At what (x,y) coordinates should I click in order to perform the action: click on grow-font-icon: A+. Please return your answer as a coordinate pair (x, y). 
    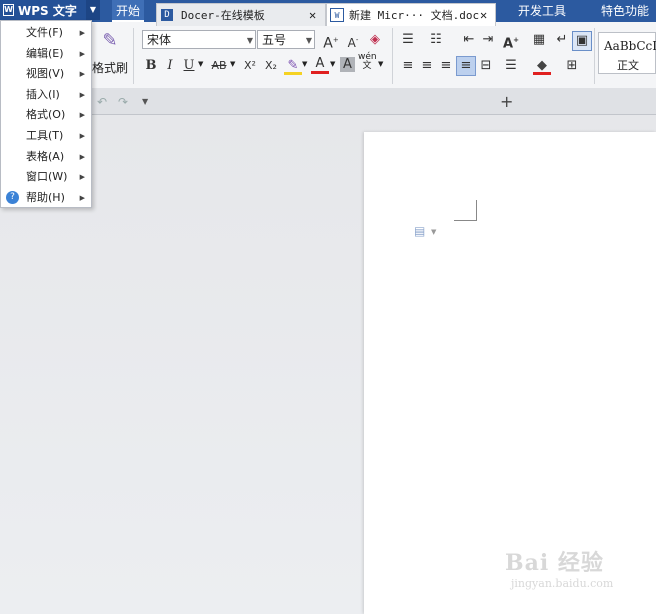
    Looking at the image, I should click on (331, 41).